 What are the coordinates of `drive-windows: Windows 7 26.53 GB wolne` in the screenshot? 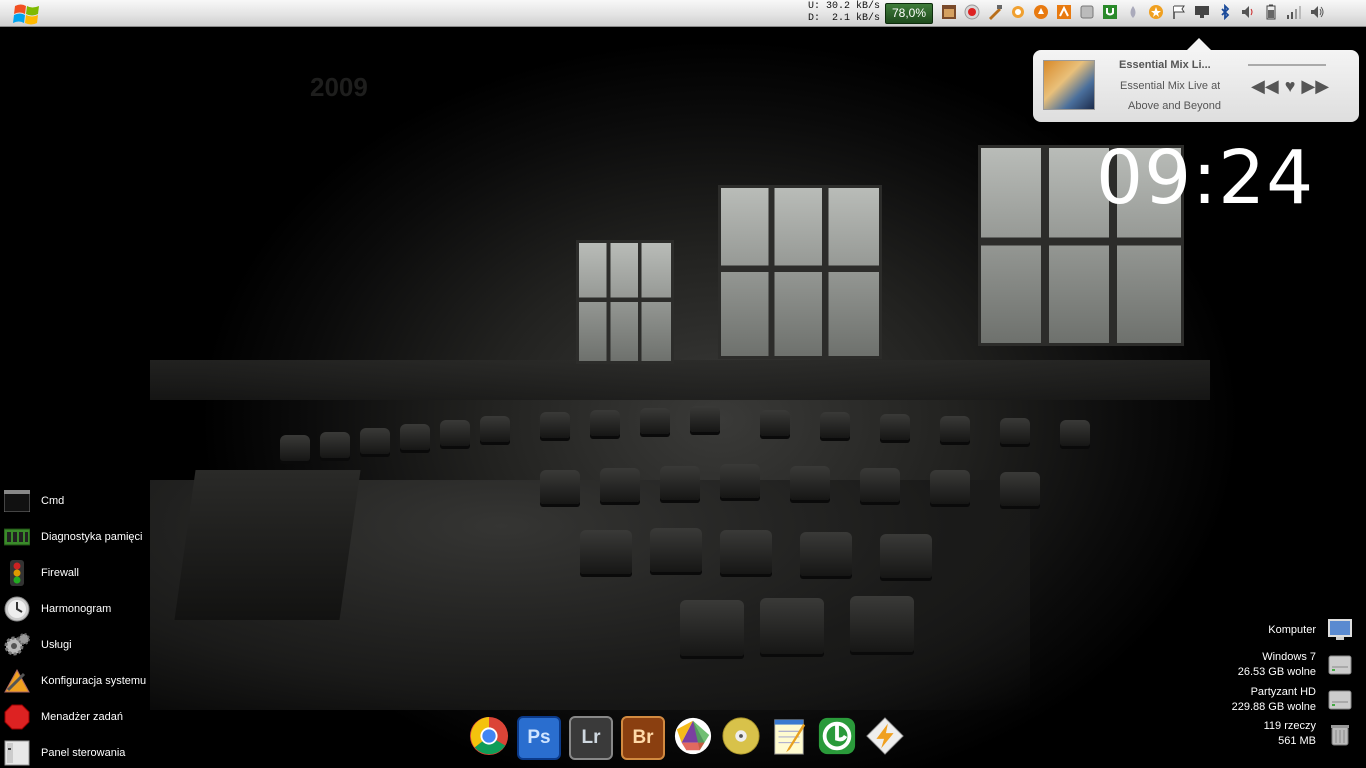 It's located at (1295, 665).